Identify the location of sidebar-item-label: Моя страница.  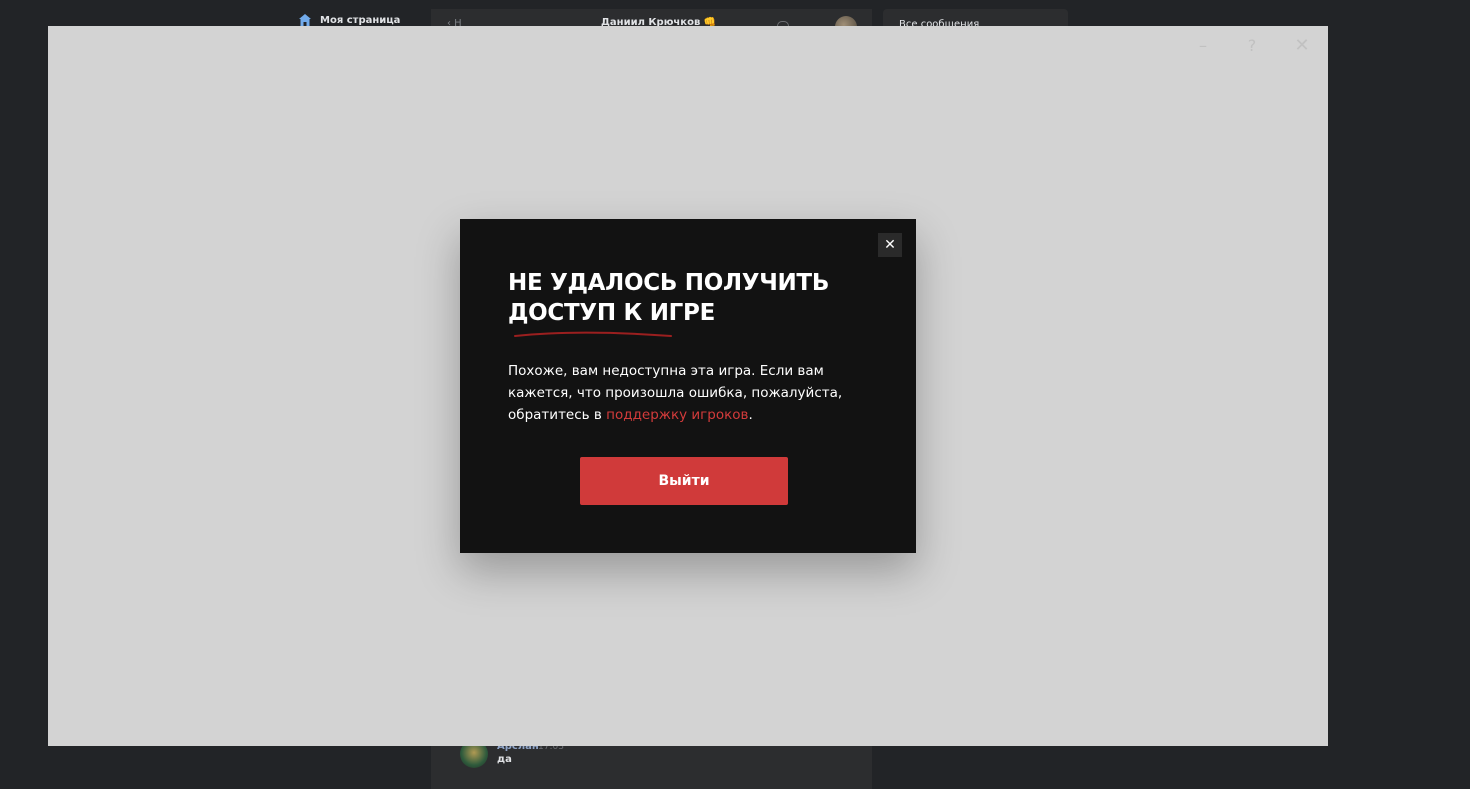
(360, 20).